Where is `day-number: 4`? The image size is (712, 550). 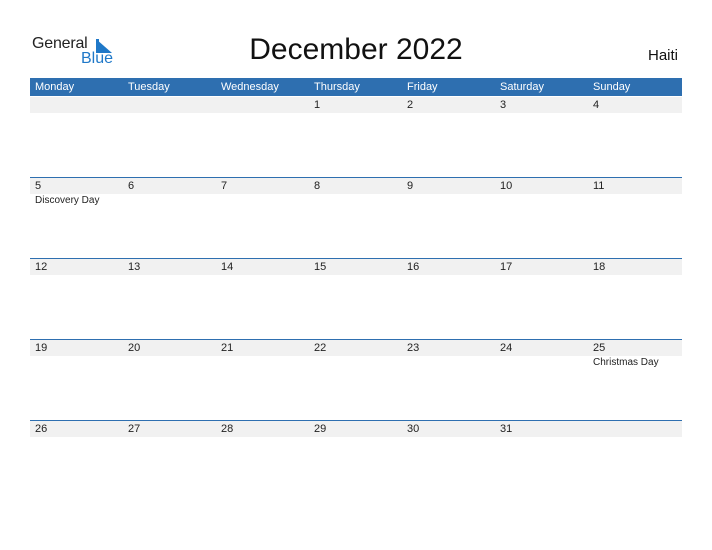
day-number: 4 is located at coordinates (596, 105).